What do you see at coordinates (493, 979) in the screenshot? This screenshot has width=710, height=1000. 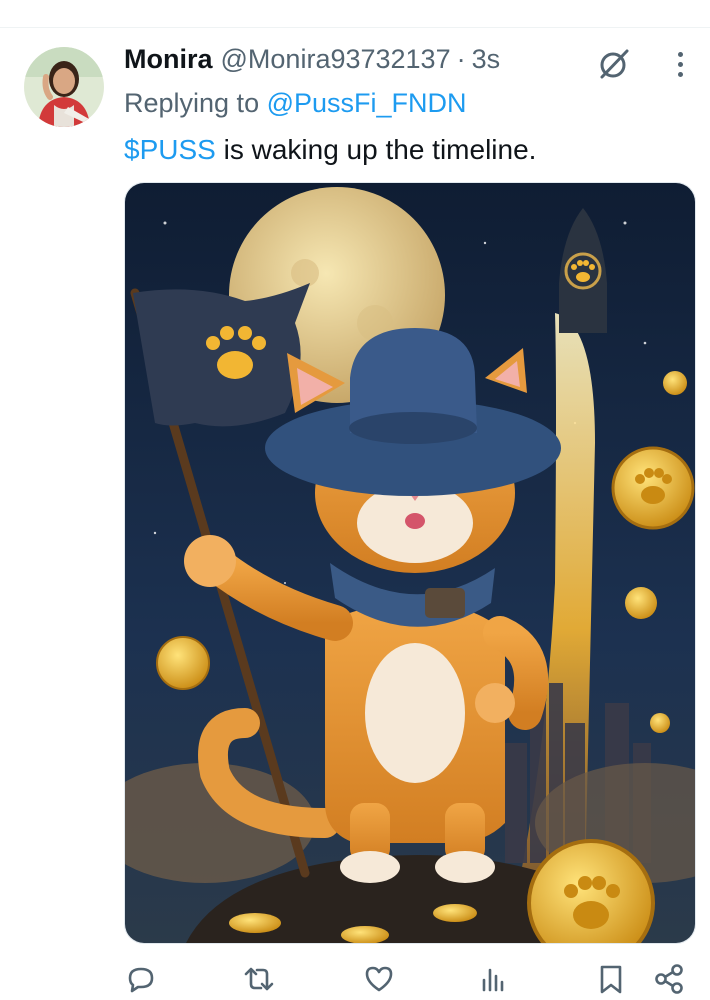 I see `views-icon` at bounding box center [493, 979].